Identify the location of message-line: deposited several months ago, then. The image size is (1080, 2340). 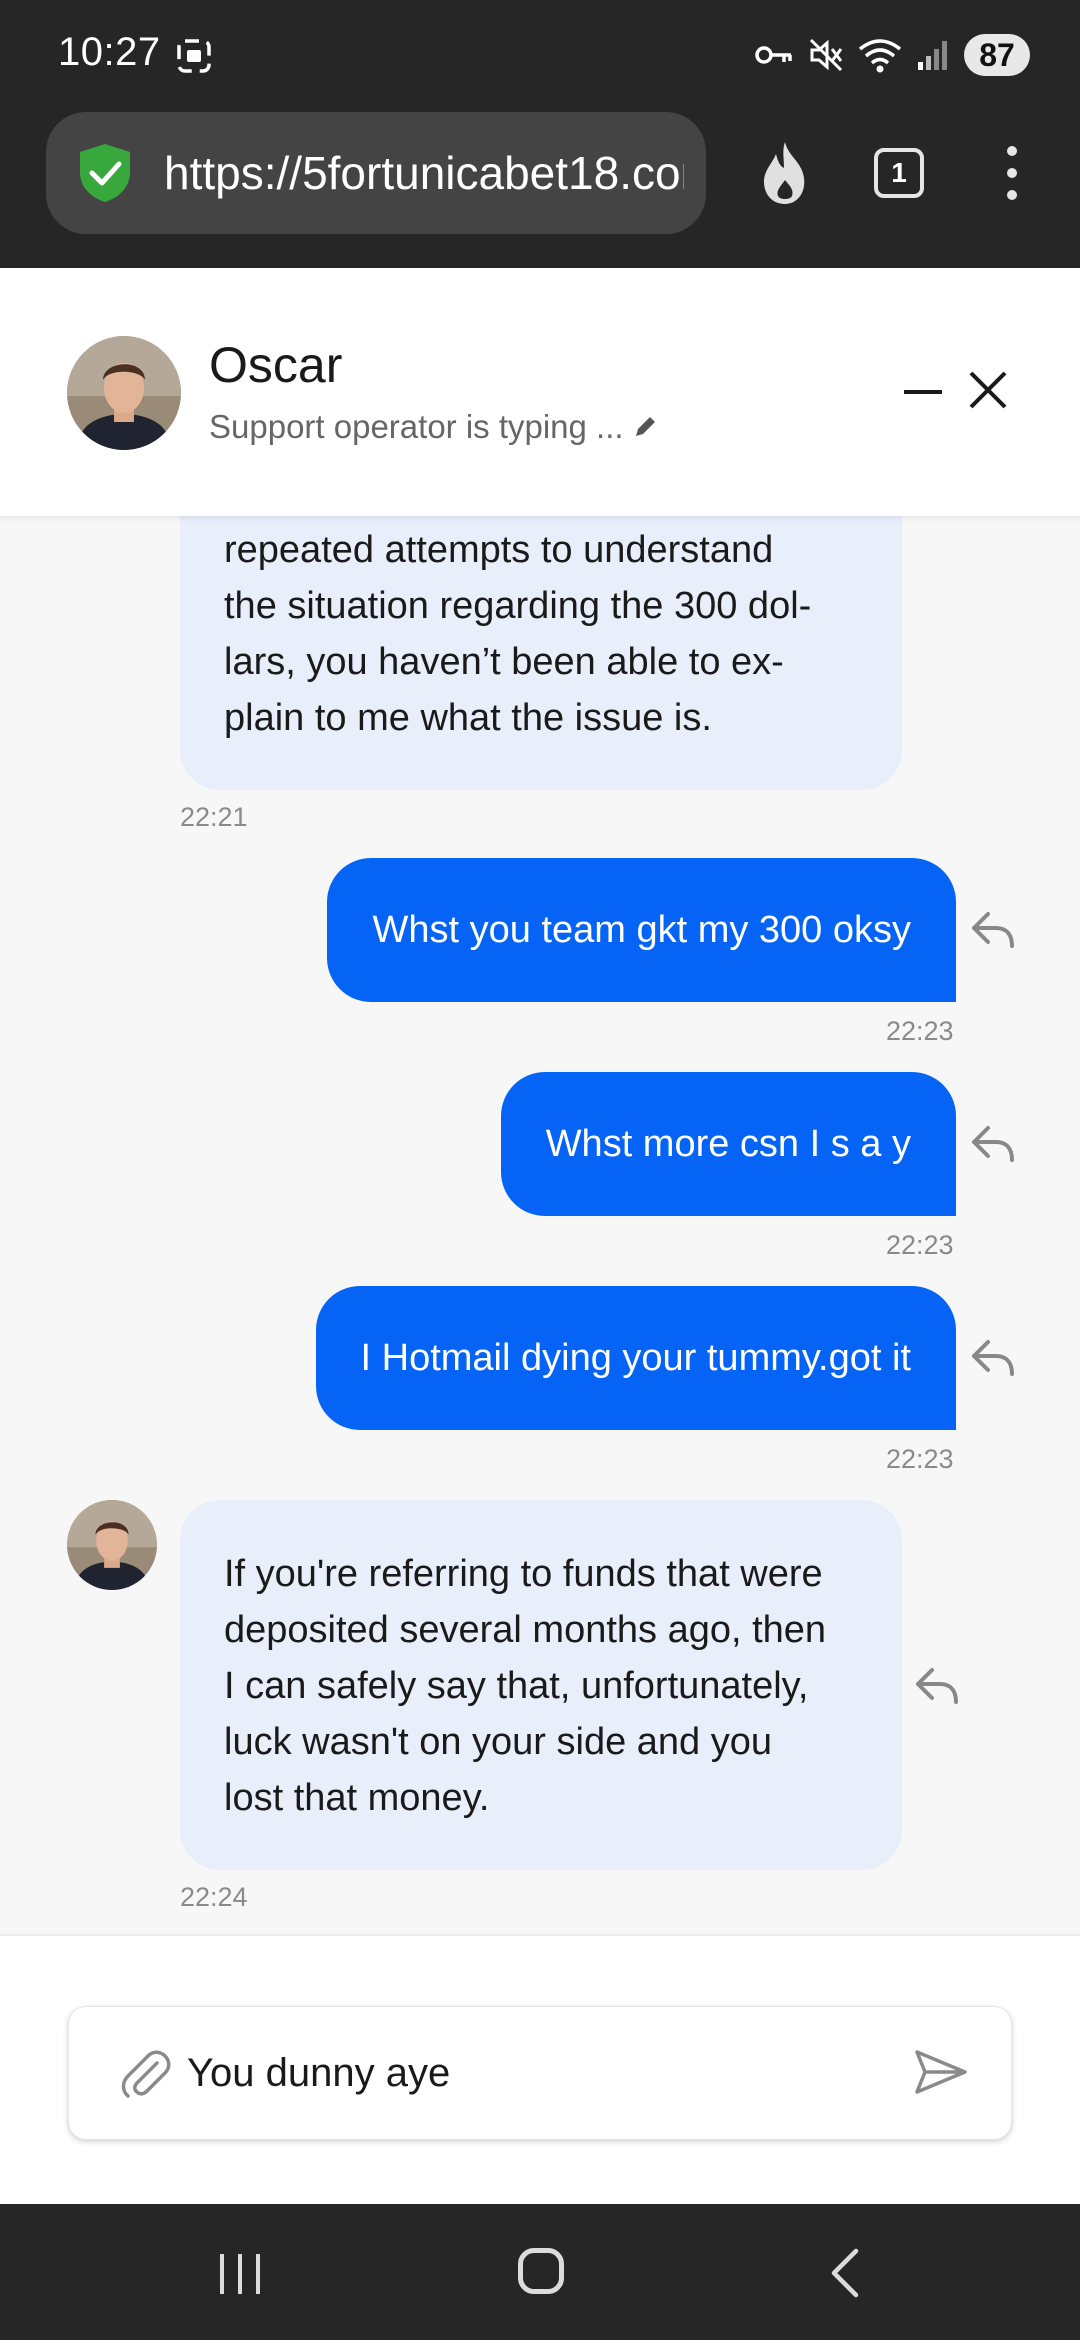
(525, 1630).